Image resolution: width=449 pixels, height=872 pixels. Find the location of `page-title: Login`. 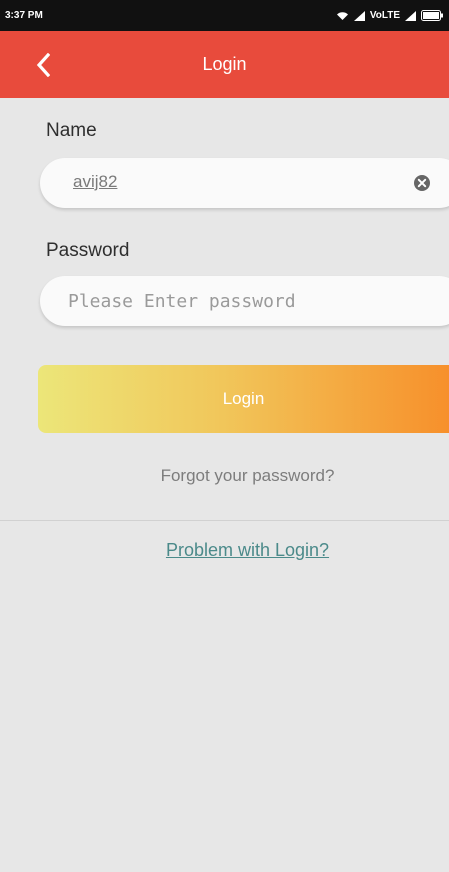

page-title: Login is located at coordinates (224, 64).